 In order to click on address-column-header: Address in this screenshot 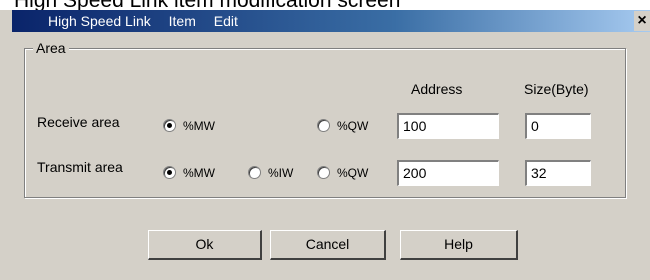, I will do `click(437, 89)`.